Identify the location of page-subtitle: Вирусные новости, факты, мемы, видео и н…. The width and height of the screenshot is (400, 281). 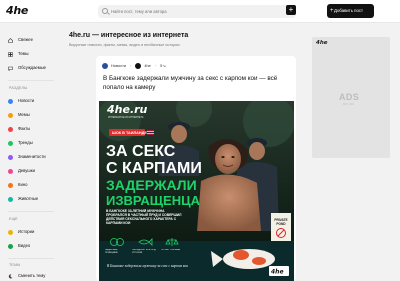
(125, 45).